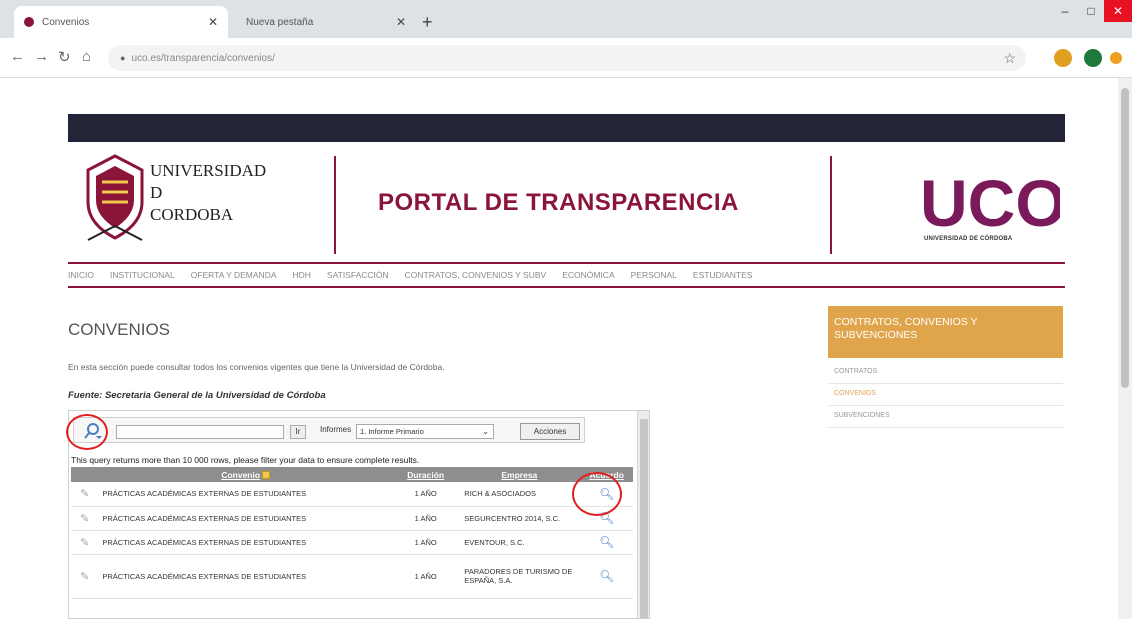 The height and width of the screenshot is (619, 1132). I want to click on scrollbar-thumb, so click(1125, 238).